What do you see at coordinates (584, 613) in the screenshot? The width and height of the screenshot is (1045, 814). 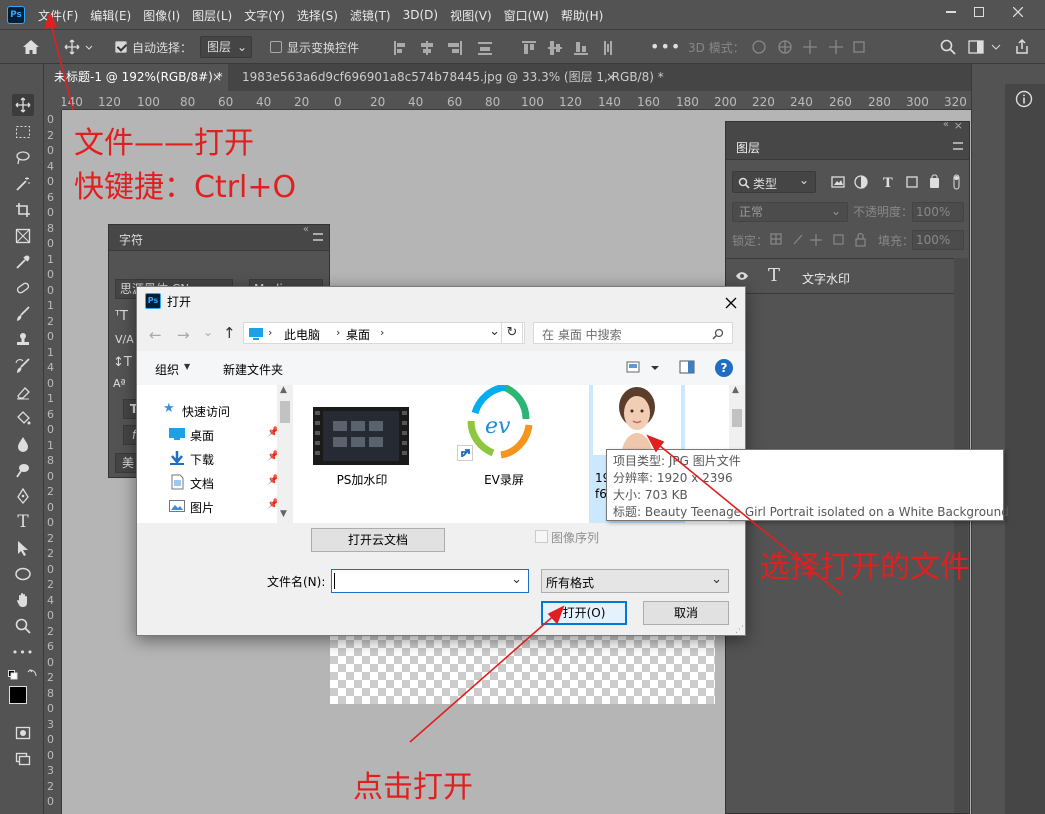 I see `open-button: 打开(O)` at bounding box center [584, 613].